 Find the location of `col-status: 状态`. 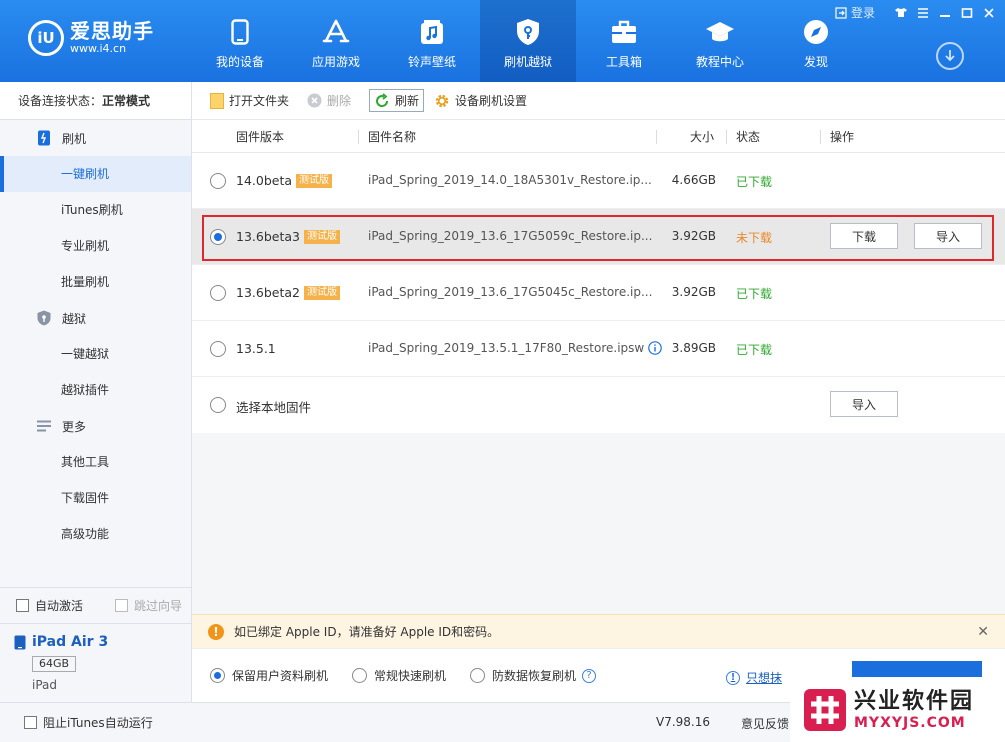

col-status: 状态 is located at coordinates (748, 136).